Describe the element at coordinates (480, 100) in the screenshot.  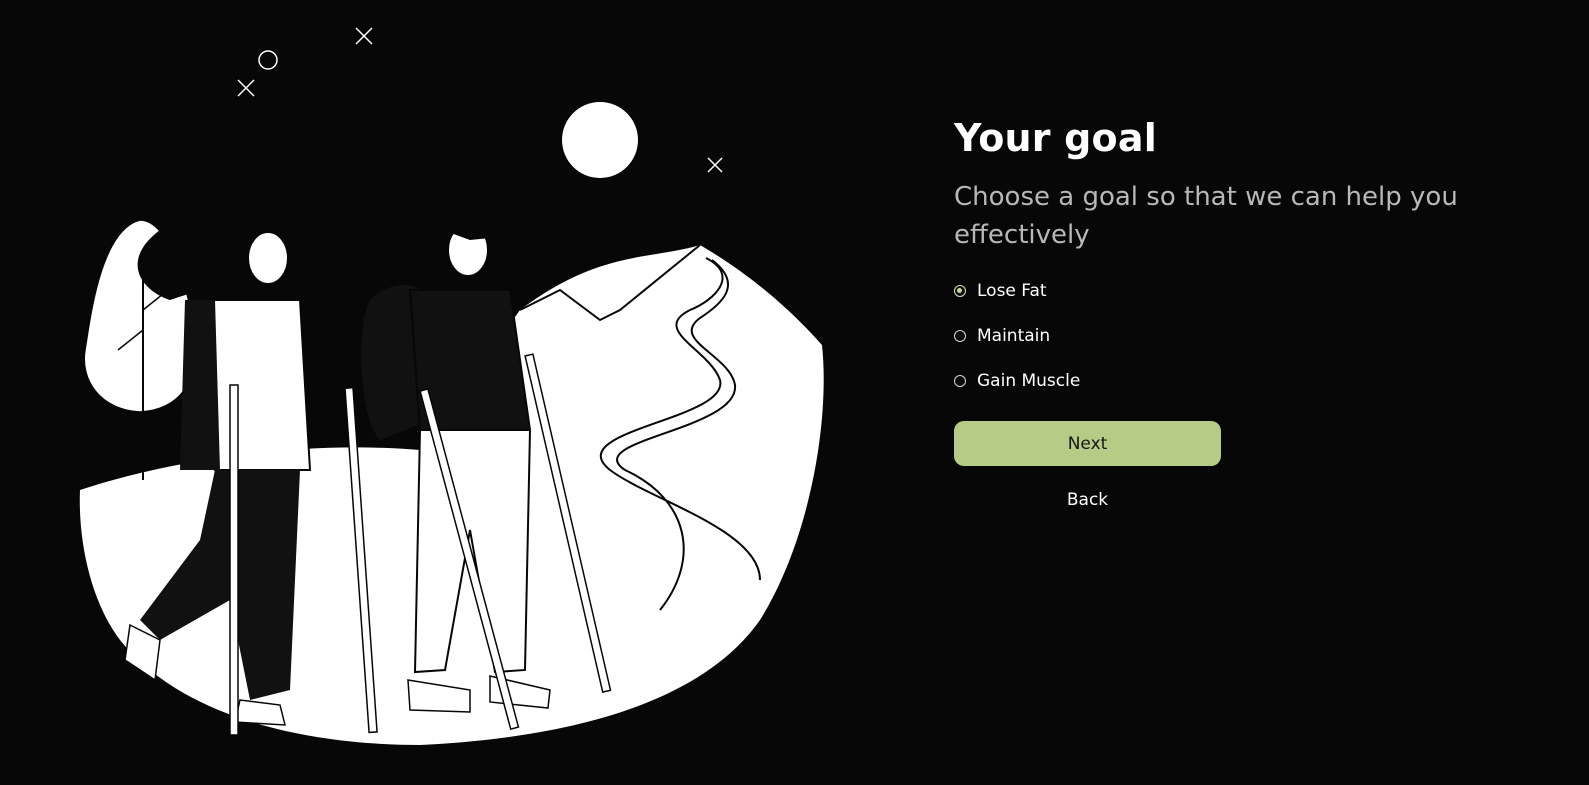
I see `sparkles-decoration` at that location.